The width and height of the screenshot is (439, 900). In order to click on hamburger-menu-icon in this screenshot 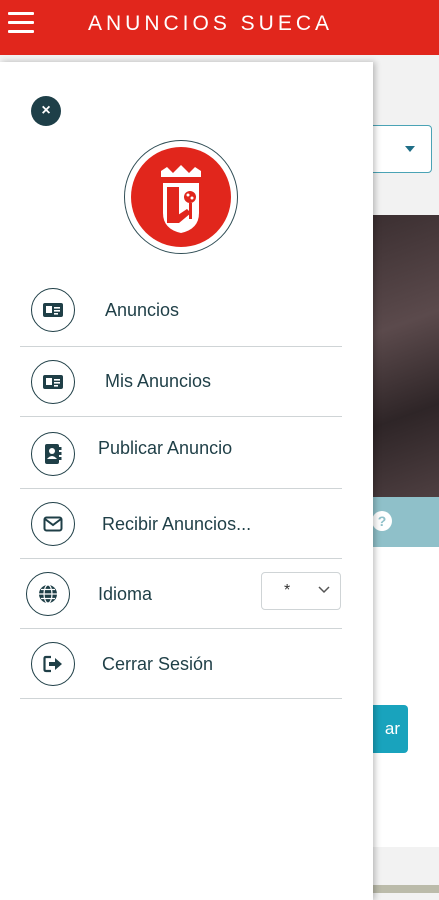, I will do `click(21, 23)`.